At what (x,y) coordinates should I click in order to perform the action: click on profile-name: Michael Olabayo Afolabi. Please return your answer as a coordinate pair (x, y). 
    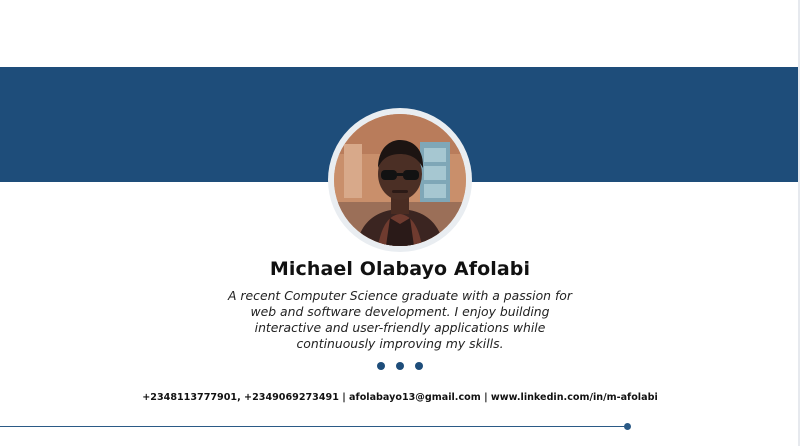
    Looking at the image, I should click on (400, 269).